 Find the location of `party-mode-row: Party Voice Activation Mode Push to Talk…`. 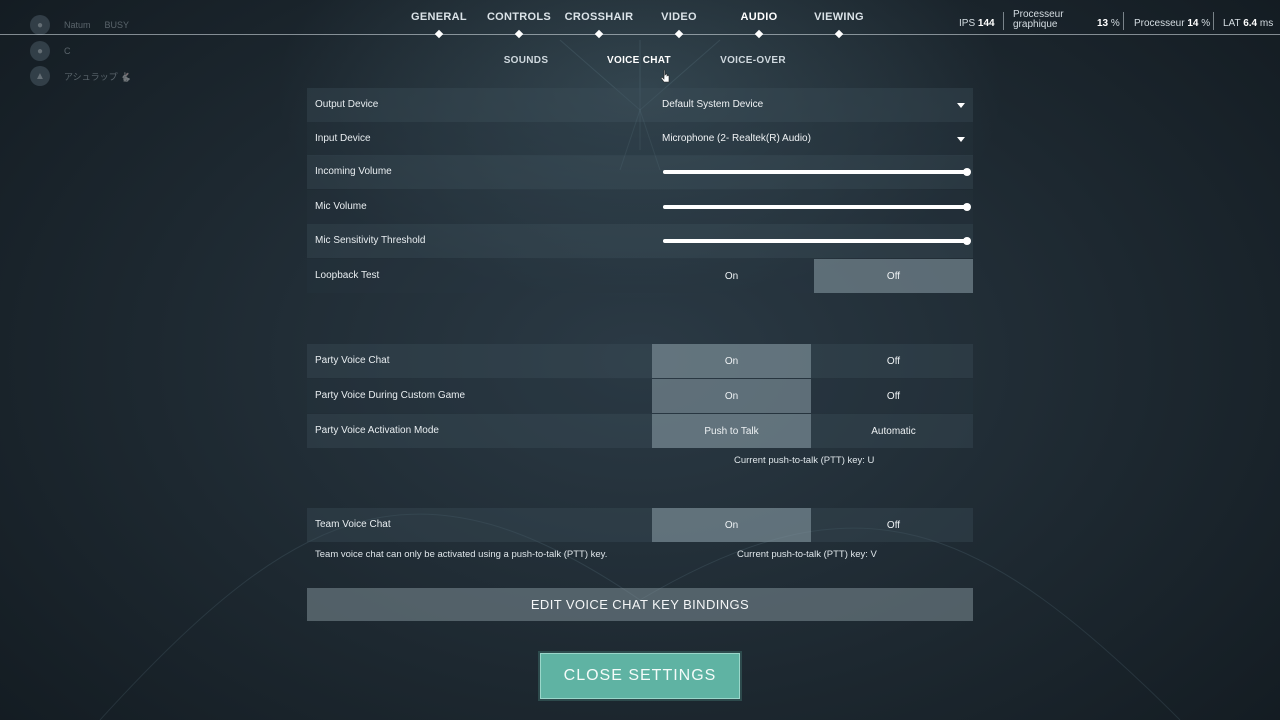

party-mode-row: Party Voice Activation Mode Push to Talk… is located at coordinates (640, 431).